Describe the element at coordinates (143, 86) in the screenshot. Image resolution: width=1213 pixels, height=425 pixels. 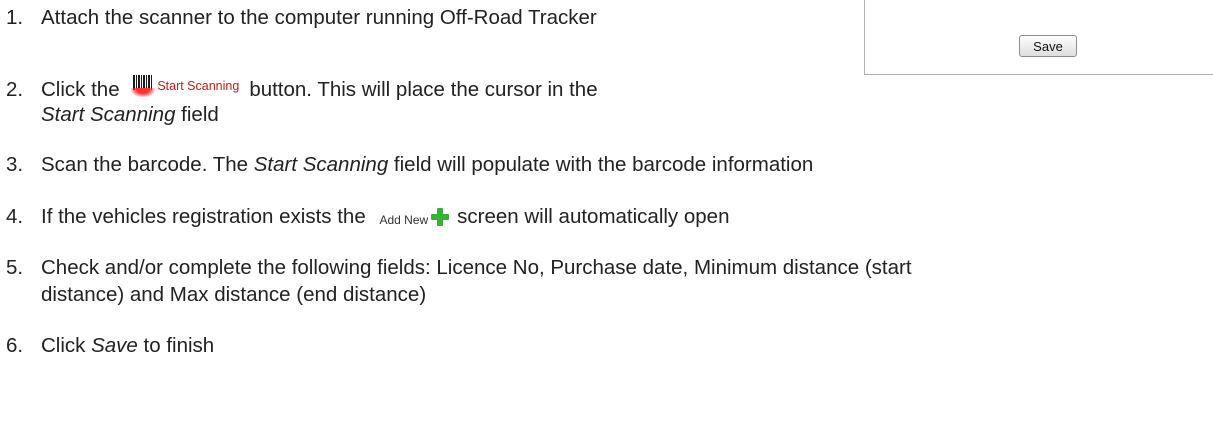
I see `barcode-scanner-icon` at that location.